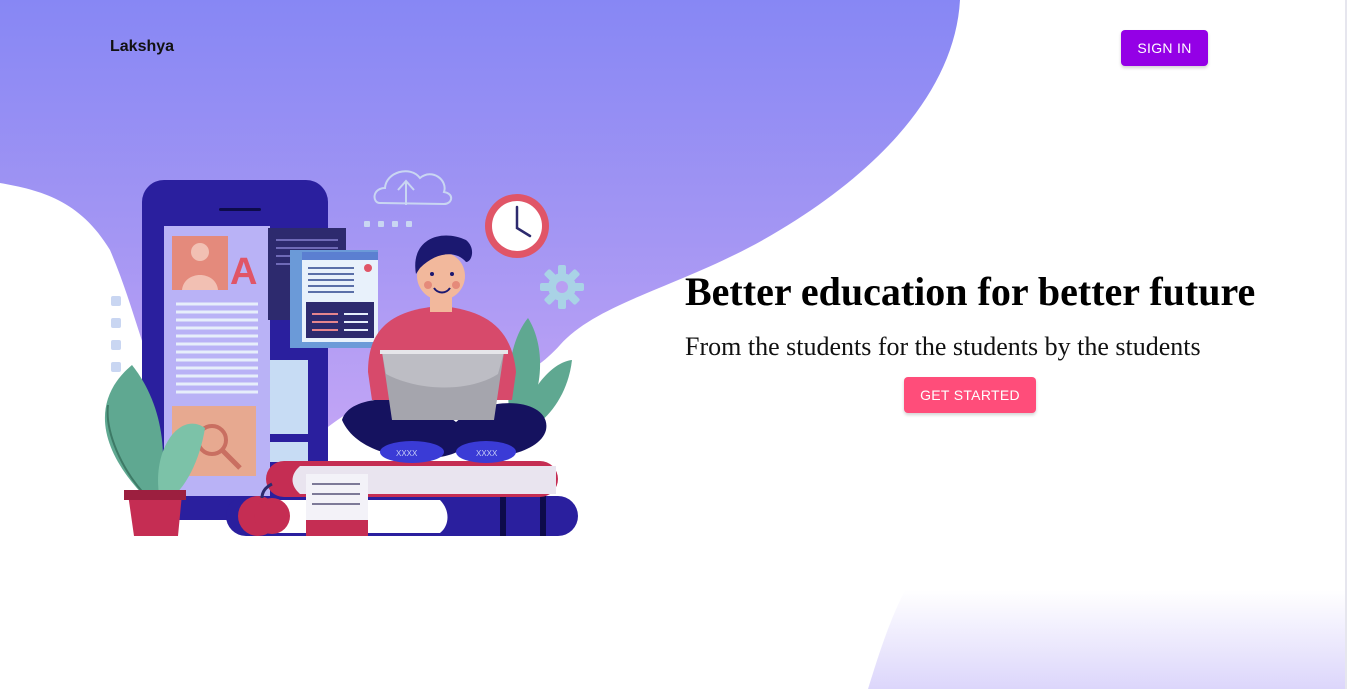  Describe the element at coordinates (970, 291) in the screenshot. I see `hero-title: Better education for better future` at that location.